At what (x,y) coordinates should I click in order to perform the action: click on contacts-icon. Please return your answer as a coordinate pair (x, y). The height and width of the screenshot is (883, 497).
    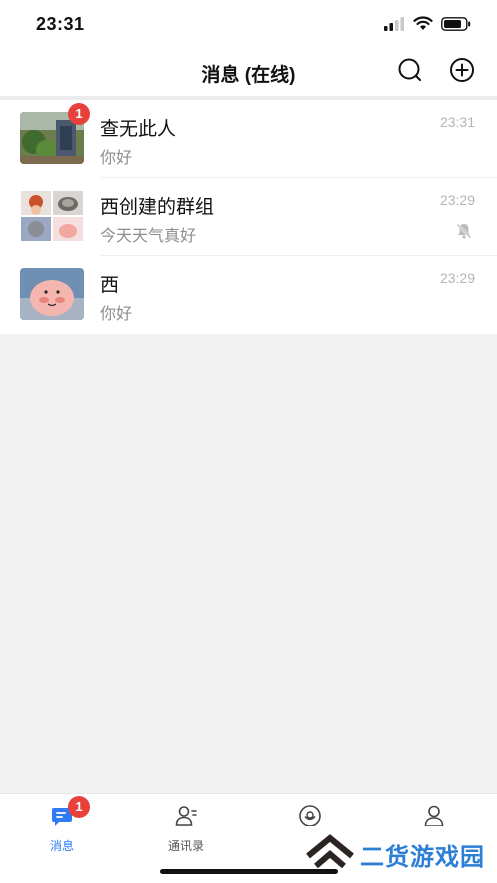
    Looking at the image, I should click on (186, 816).